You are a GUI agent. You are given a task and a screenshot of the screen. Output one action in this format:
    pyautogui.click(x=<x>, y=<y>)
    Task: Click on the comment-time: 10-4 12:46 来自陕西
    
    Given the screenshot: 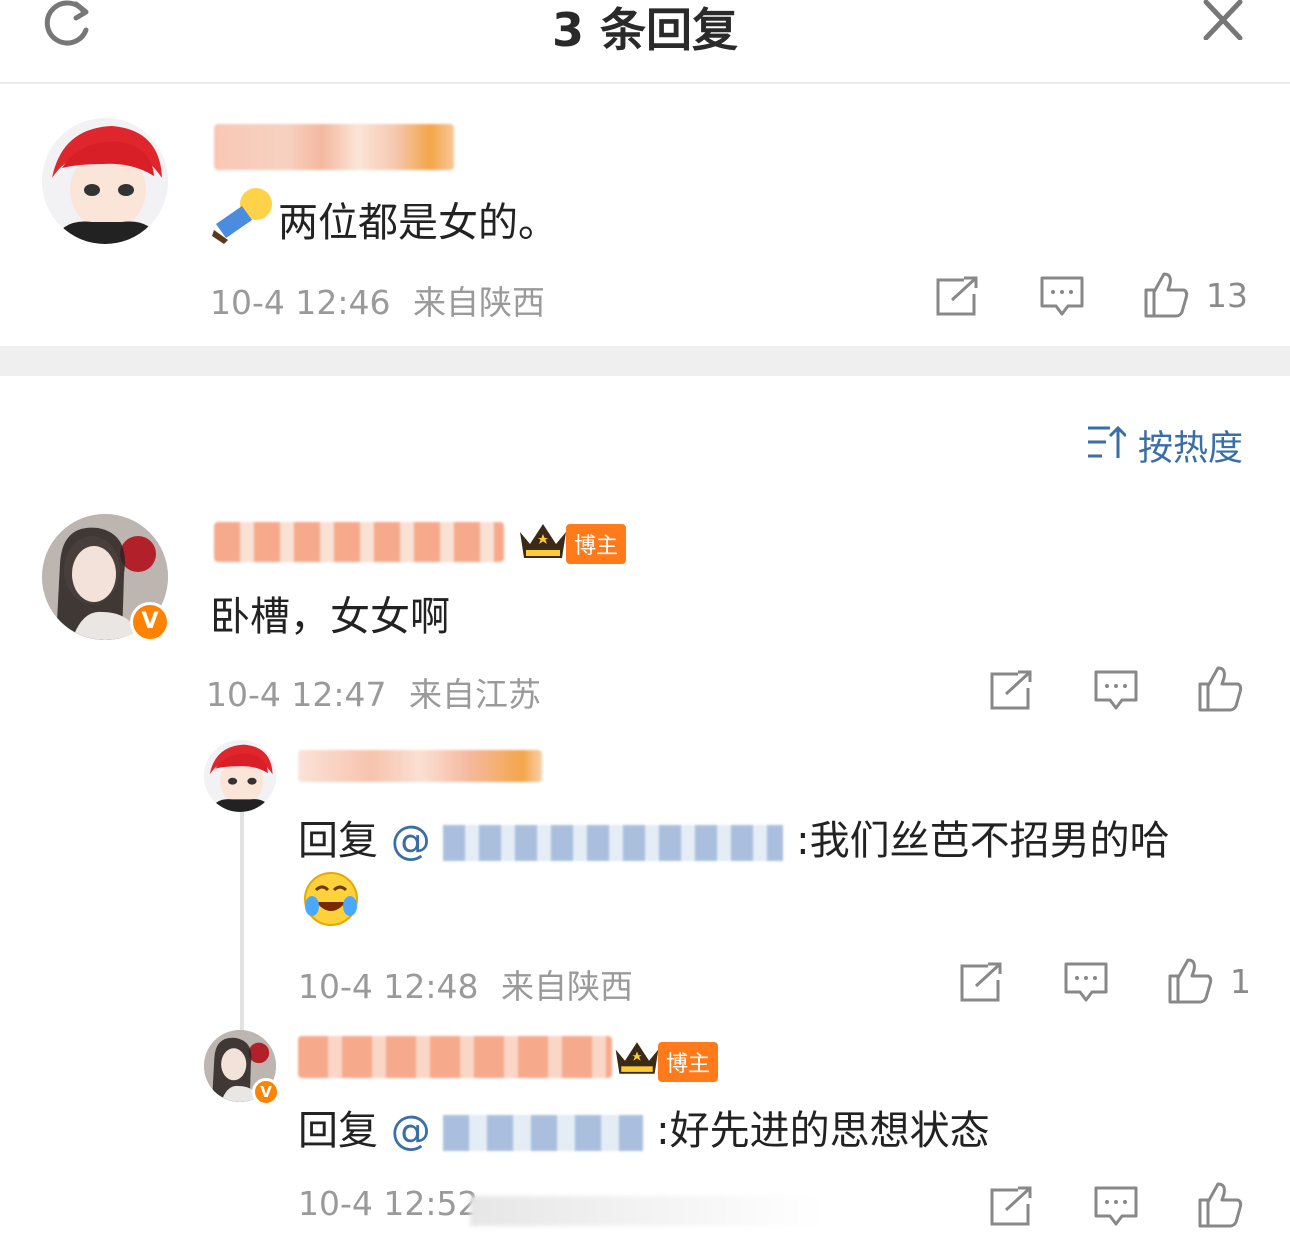 What is the action you would take?
    pyautogui.click(x=377, y=300)
    